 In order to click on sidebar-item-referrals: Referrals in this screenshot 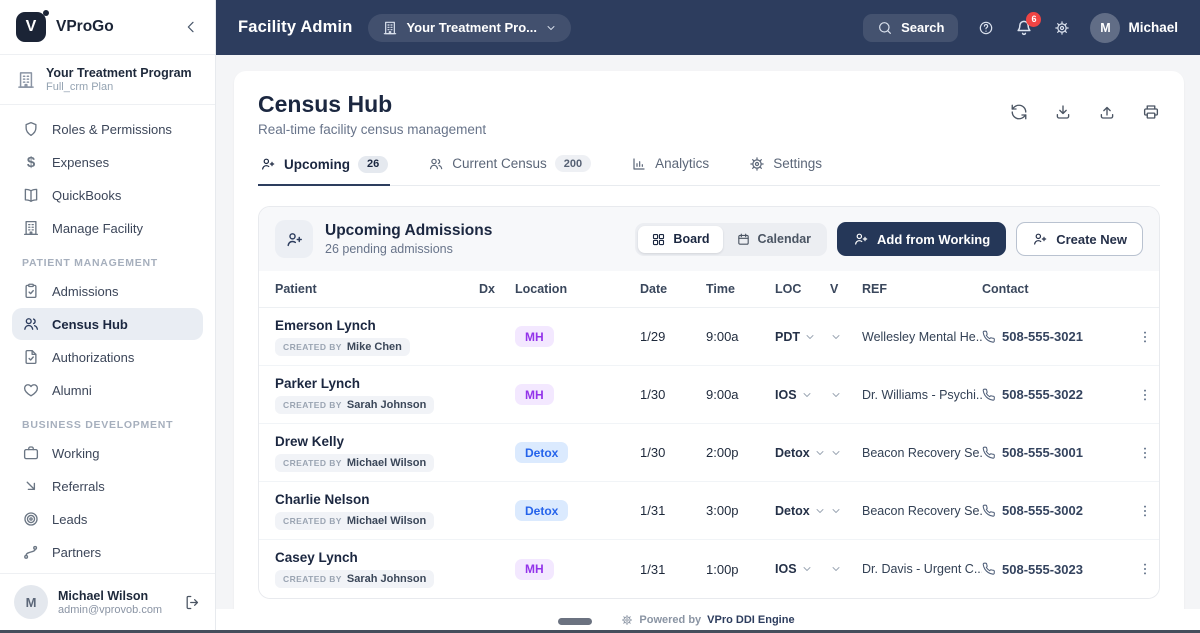, I will do `click(107, 486)`.